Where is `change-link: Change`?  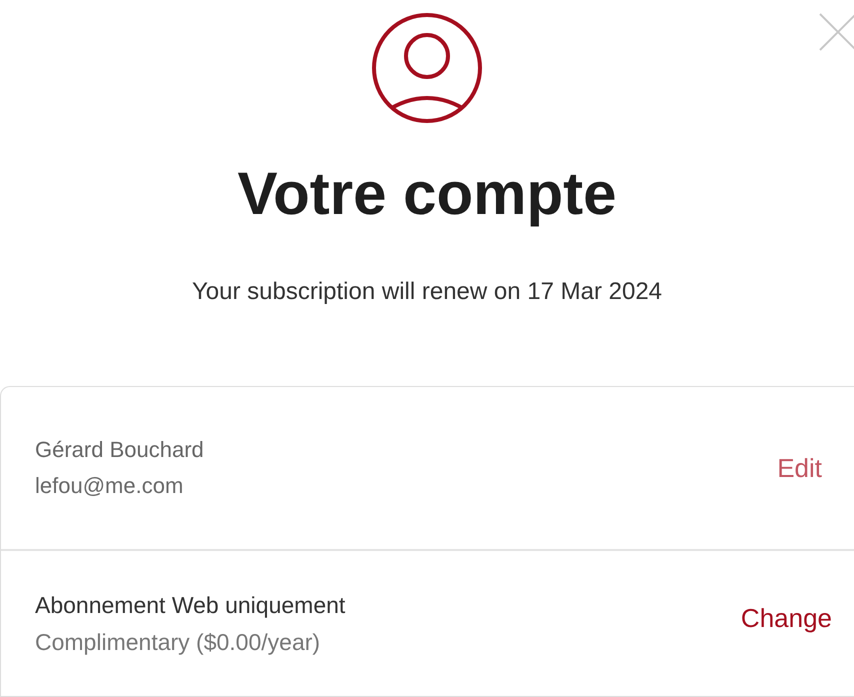
change-link: Change is located at coordinates (786, 618).